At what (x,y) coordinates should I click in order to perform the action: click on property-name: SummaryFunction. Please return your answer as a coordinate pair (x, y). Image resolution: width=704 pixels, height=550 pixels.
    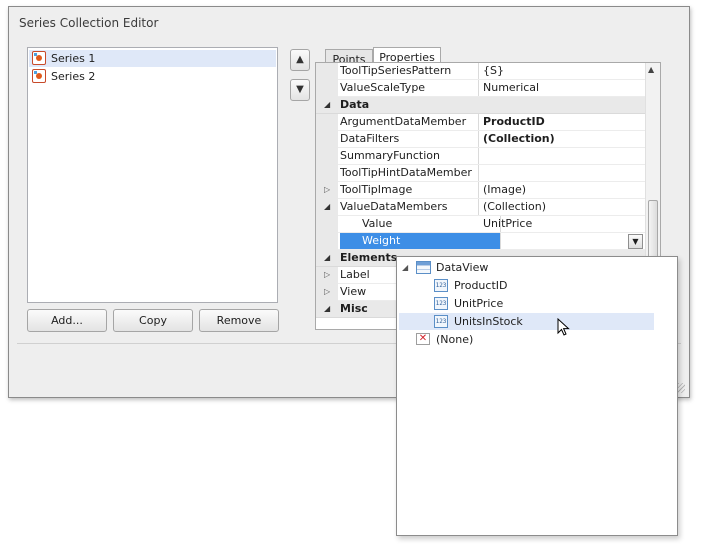
    Looking at the image, I should click on (409, 156).